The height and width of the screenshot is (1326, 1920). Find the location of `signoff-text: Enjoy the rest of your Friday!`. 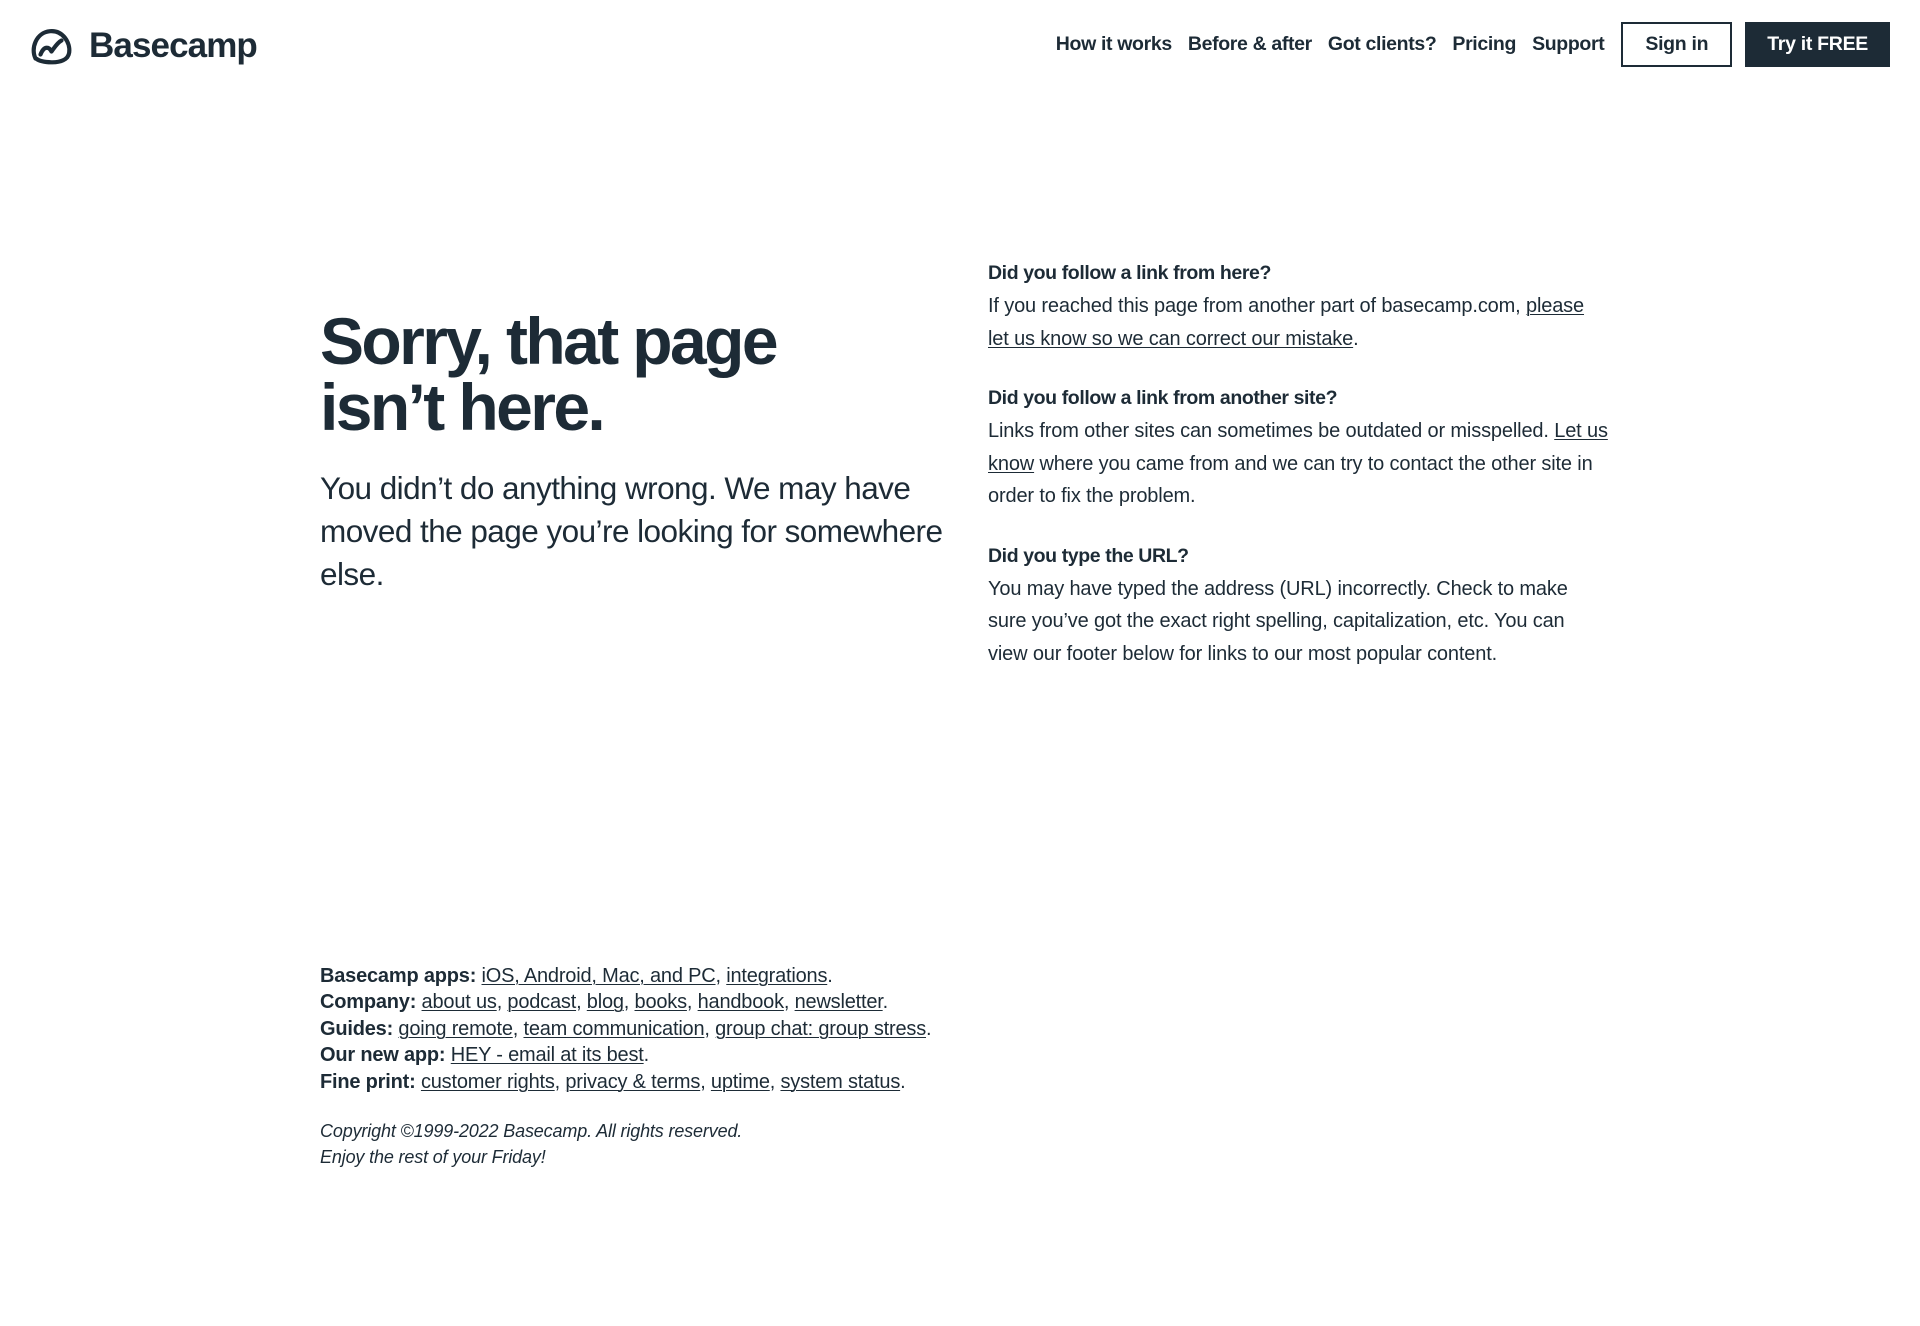

signoff-text: Enjoy the rest of your Friday! is located at coordinates (433, 1156).